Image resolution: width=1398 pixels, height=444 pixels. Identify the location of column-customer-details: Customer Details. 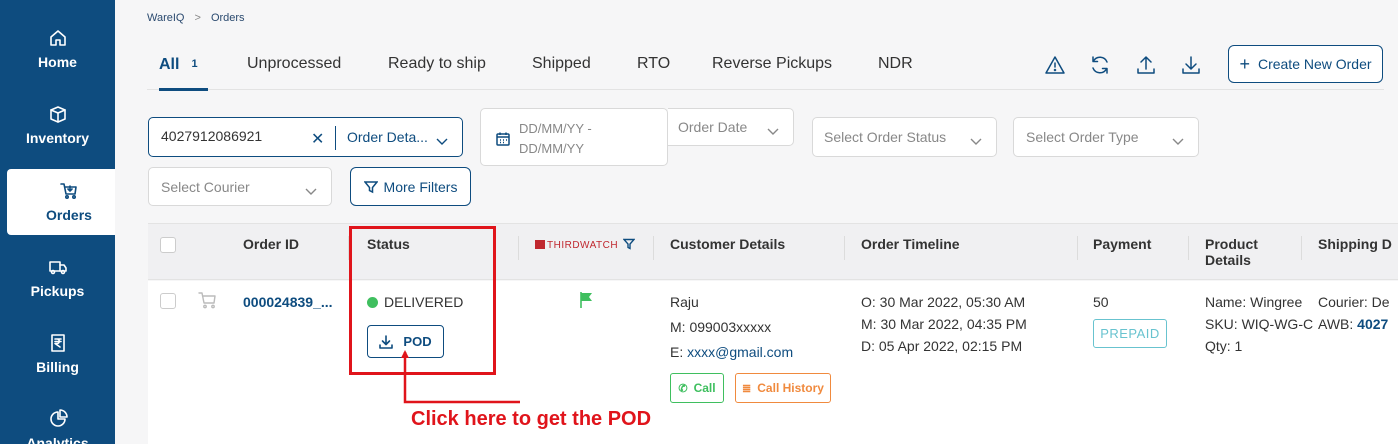
(728, 244).